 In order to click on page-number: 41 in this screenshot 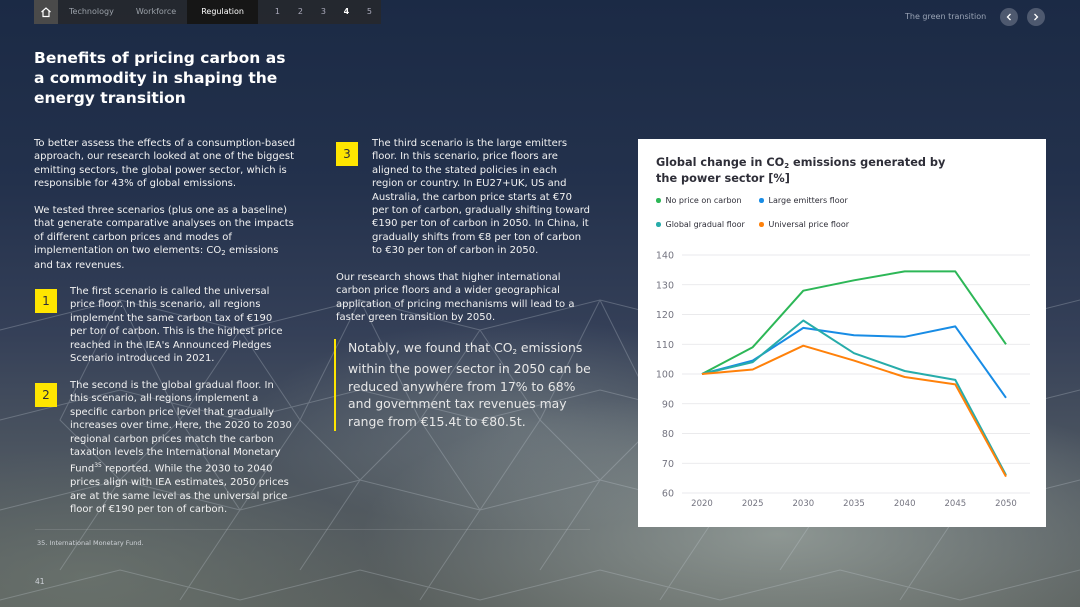, I will do `click(40, 581)`.